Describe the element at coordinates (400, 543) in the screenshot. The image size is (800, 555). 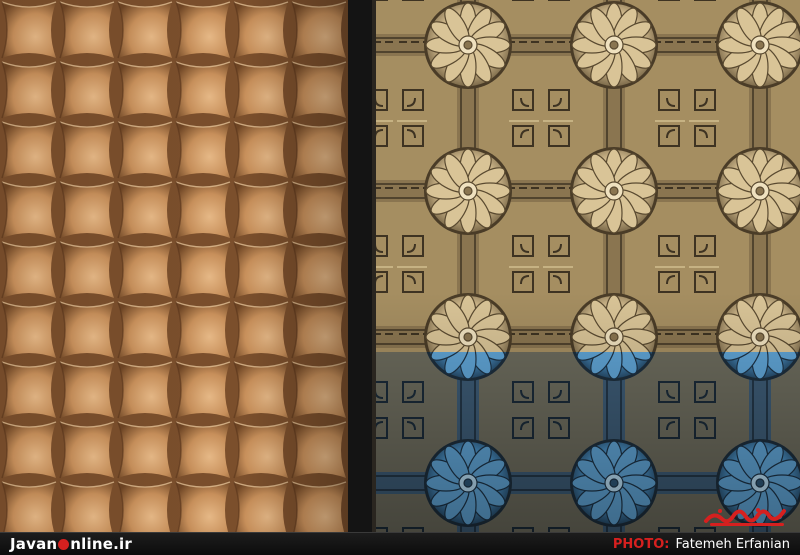
I see `photo-footer-bar: Javan nline.ir PHOTO: Fatemeh Erfanian` at that location.